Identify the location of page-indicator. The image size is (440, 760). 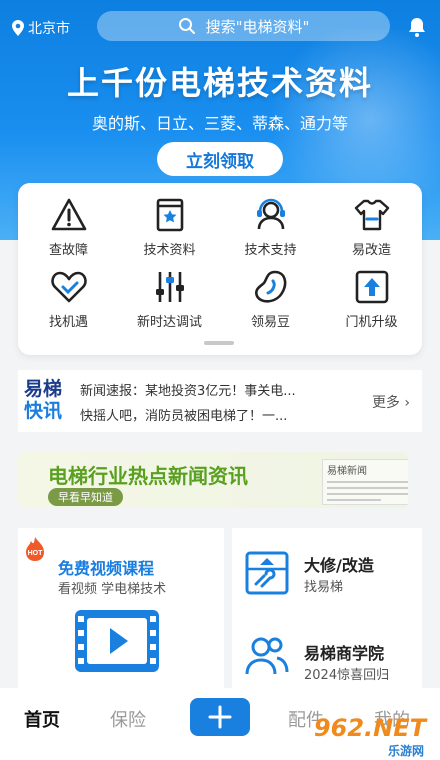
(219, 343).